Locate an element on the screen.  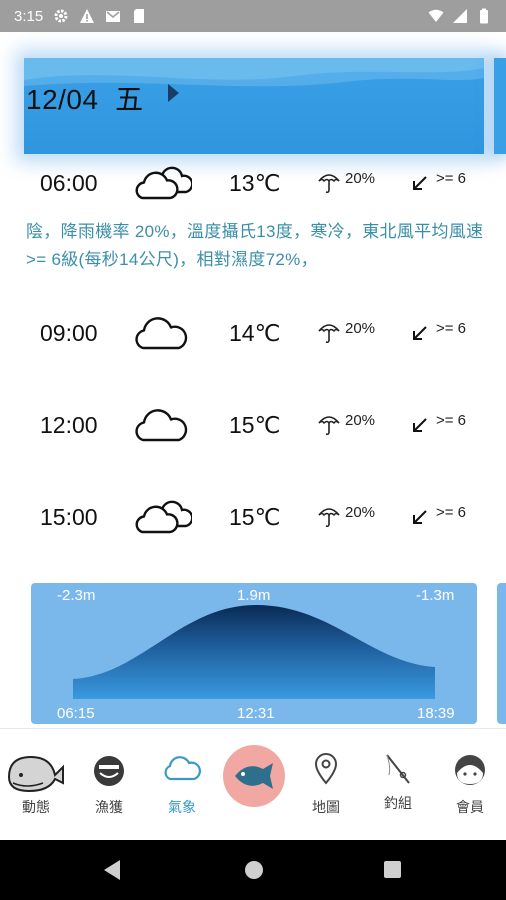
tide-time-3: 18:39 is located at coordinates (436, 713).